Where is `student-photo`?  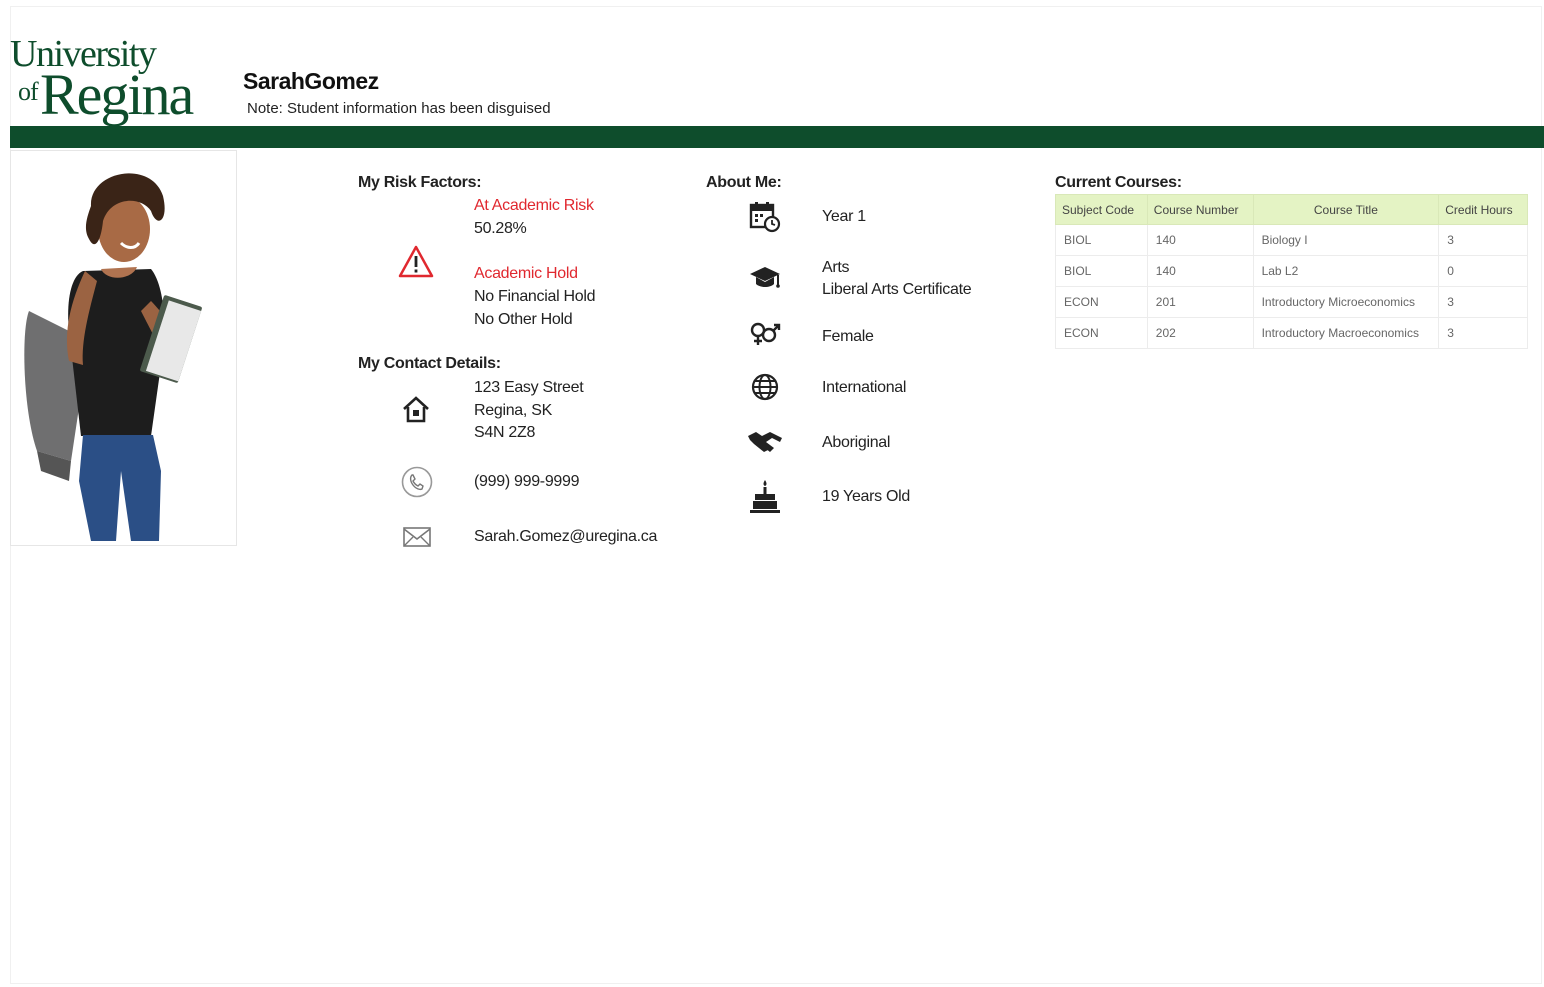 student-photo is located at coordinates (123, 348).